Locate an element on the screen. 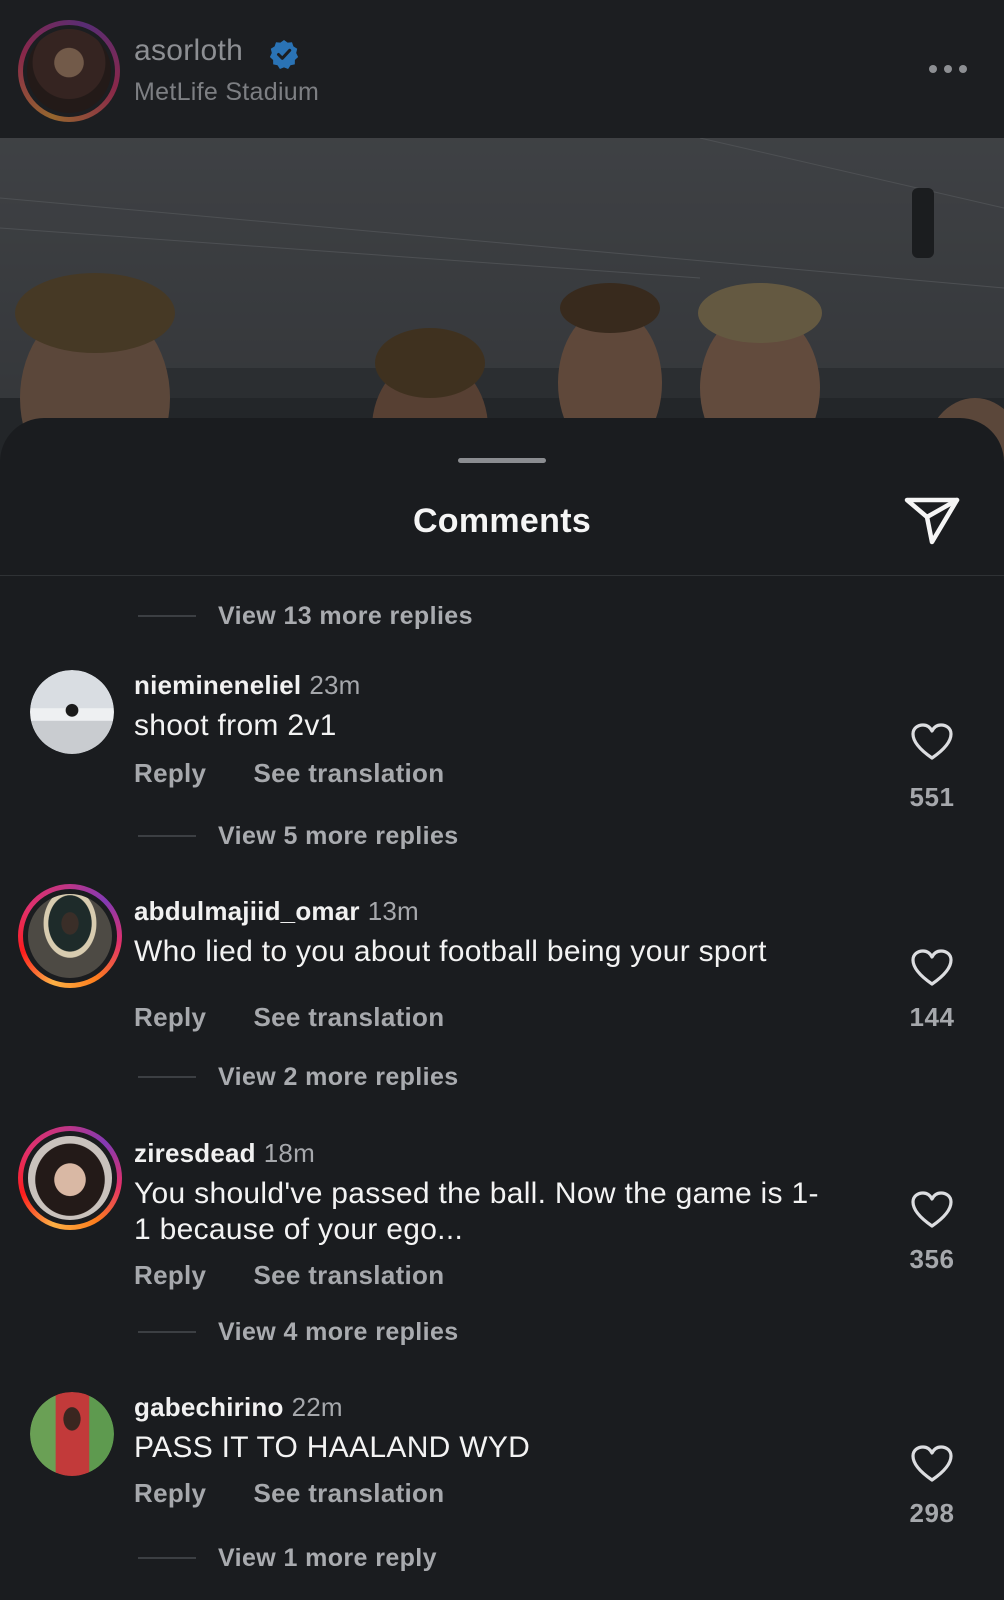  view-replies-label: View 5 more replies is located at coordinates (338, 835).